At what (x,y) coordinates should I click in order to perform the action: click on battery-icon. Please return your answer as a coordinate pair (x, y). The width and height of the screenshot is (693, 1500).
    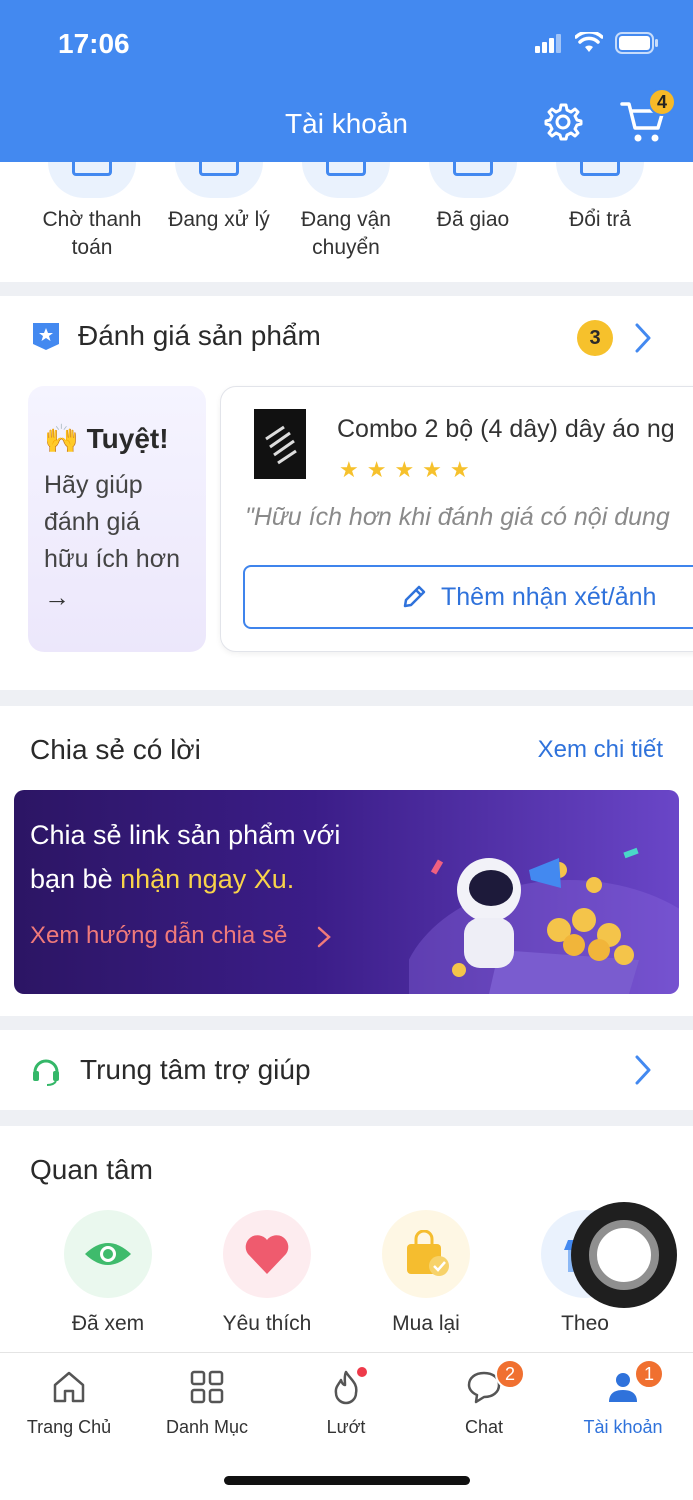
    Looking at the image, I should click on (636, 43).